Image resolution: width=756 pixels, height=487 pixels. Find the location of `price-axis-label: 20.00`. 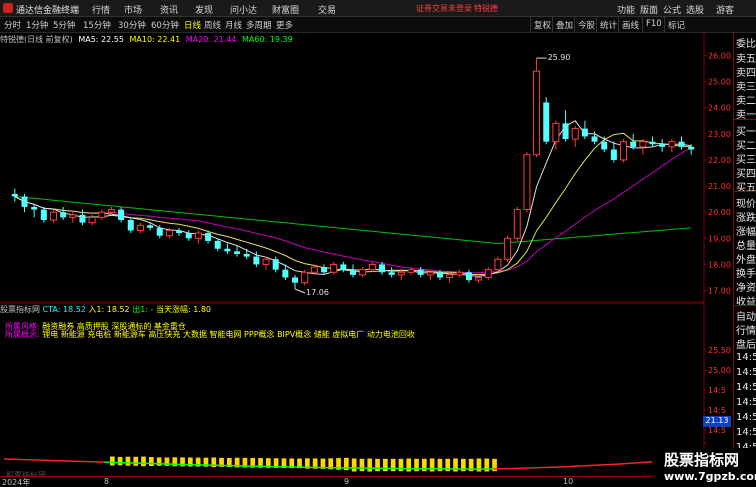

price-axis-label: 20.00 is located at coordinates (719, 212).